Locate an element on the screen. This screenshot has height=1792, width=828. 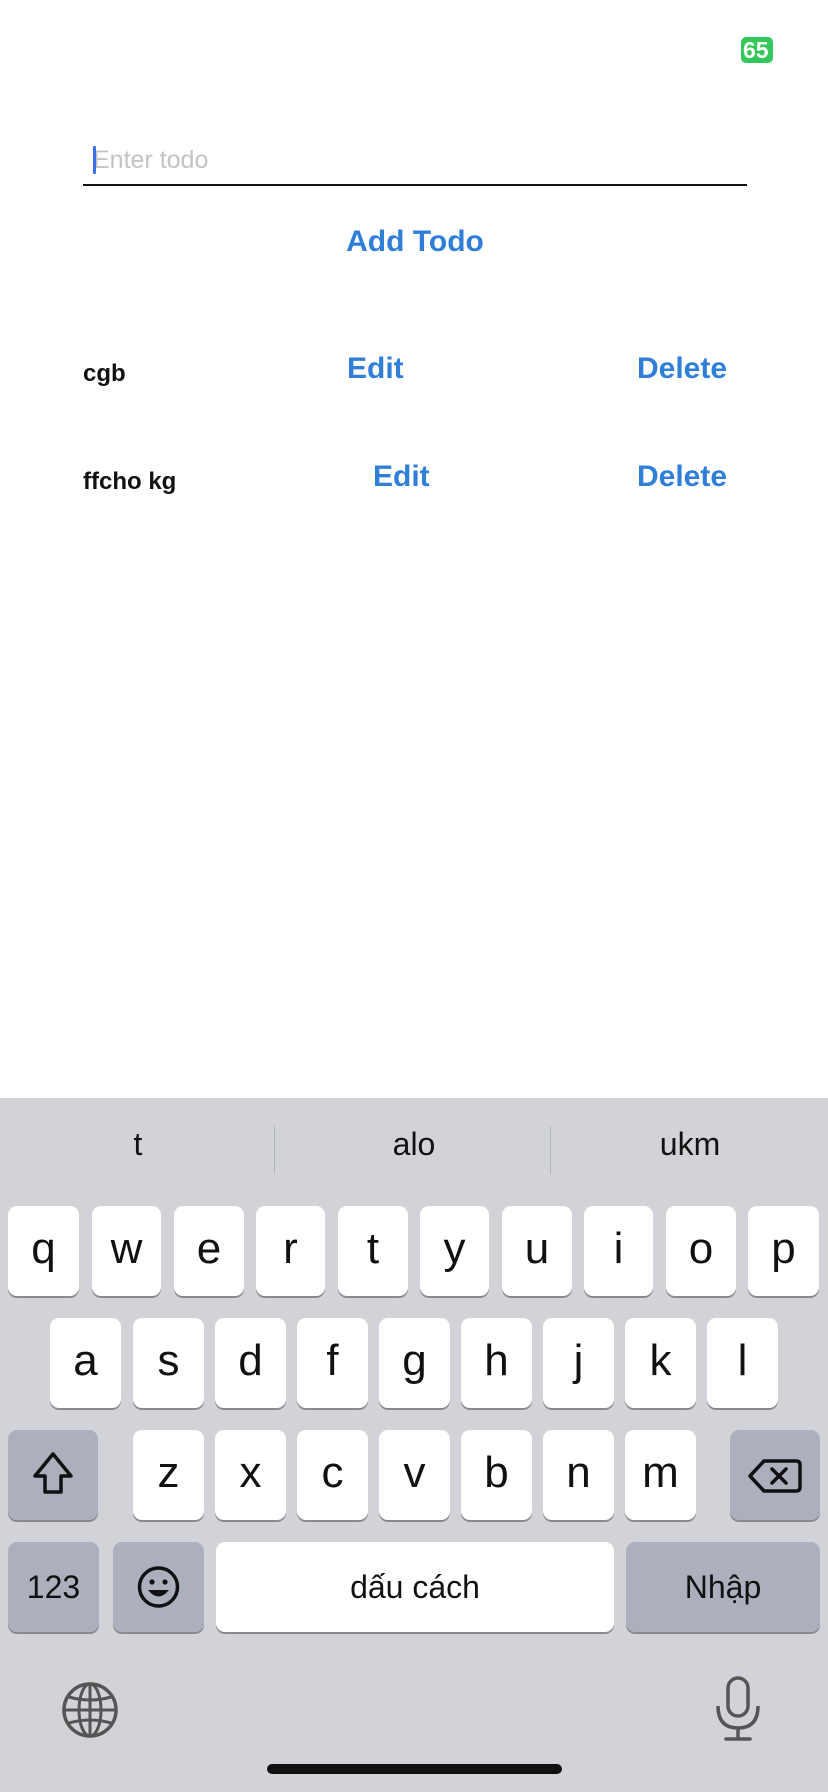
key-a: a is located at coordinates (85, 1363).